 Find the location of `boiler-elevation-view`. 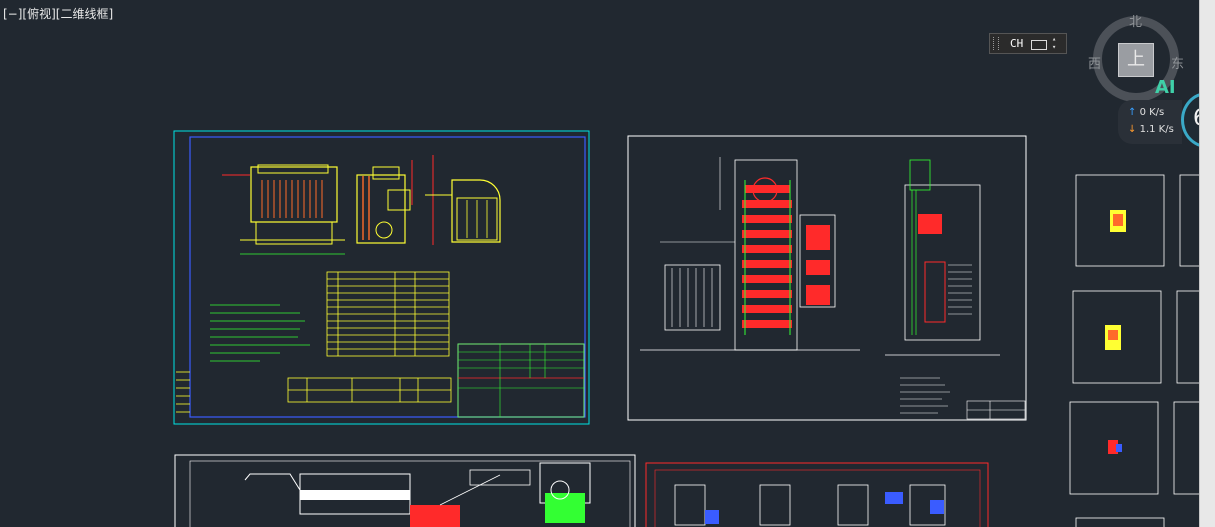

boiler-elevation-view is located at coordinates (750, 254).